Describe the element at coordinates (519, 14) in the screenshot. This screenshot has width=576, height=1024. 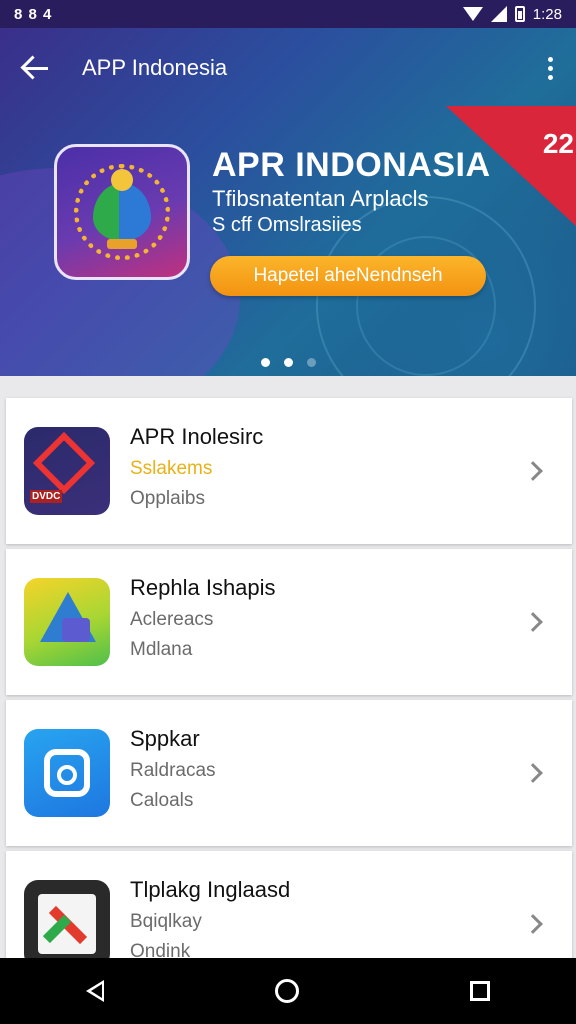
I see `battery-icon` at that location.